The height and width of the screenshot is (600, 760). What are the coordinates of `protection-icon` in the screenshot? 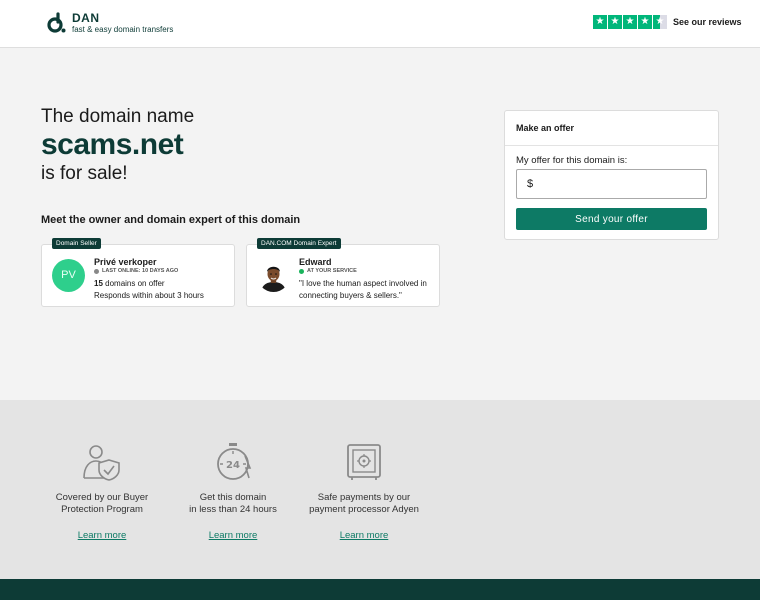 It's located at (101, 463).